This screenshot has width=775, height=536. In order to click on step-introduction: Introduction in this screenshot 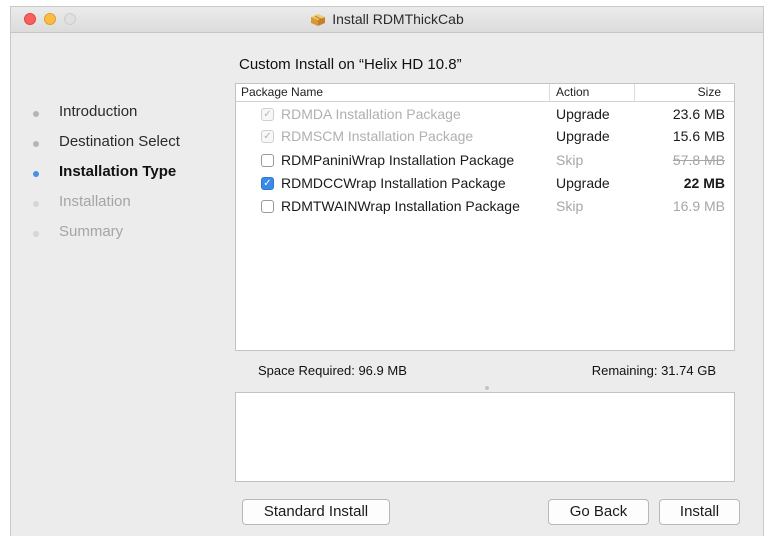, I will do `click(123, 118)`.